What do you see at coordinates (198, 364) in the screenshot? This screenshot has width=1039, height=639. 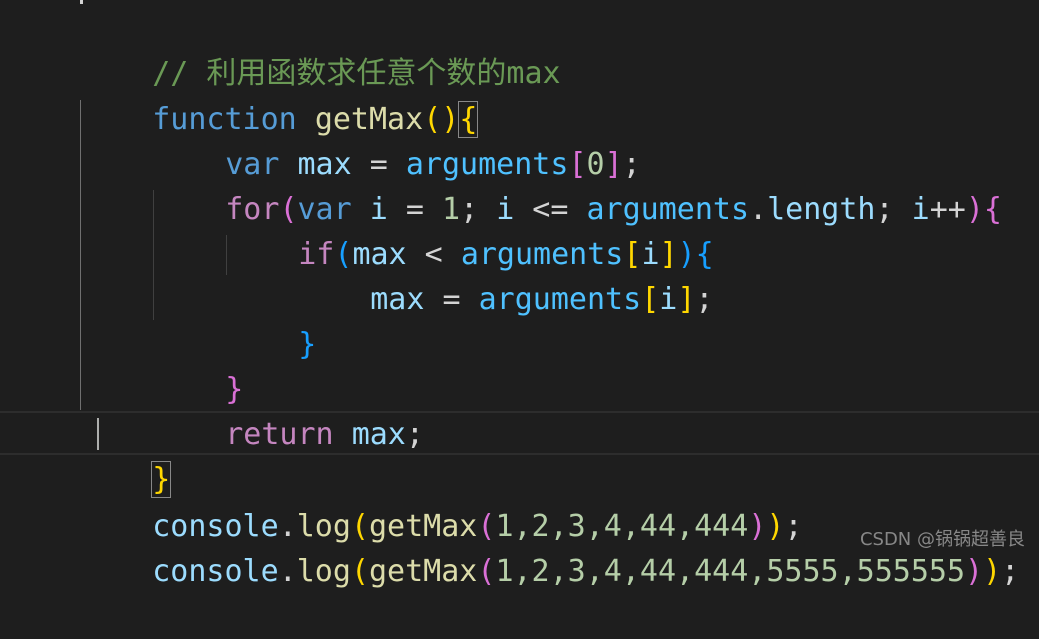 I see `code-line-8: }` at bounding box center [198, 364].